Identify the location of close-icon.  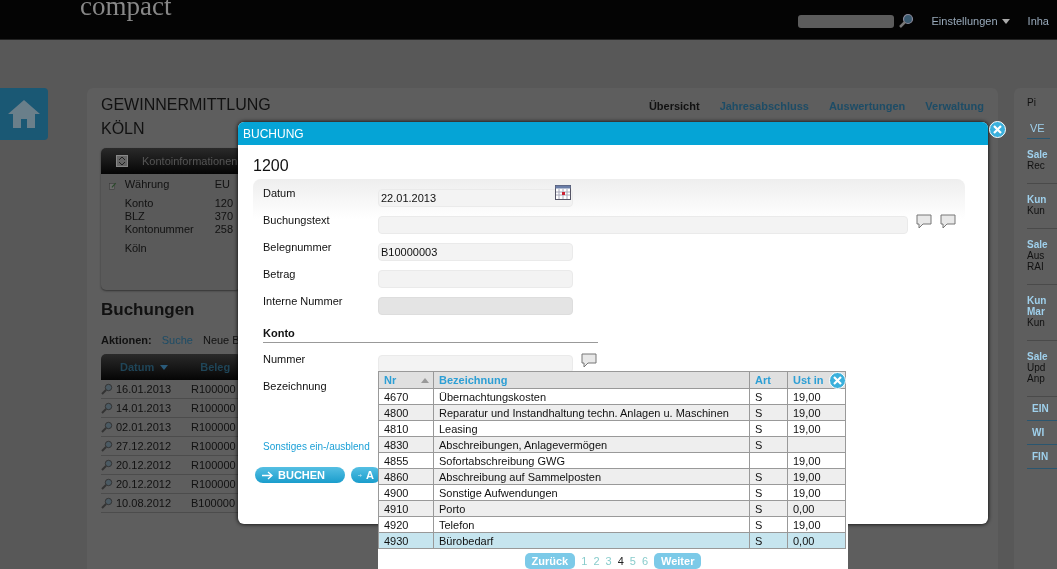
(997, 129).